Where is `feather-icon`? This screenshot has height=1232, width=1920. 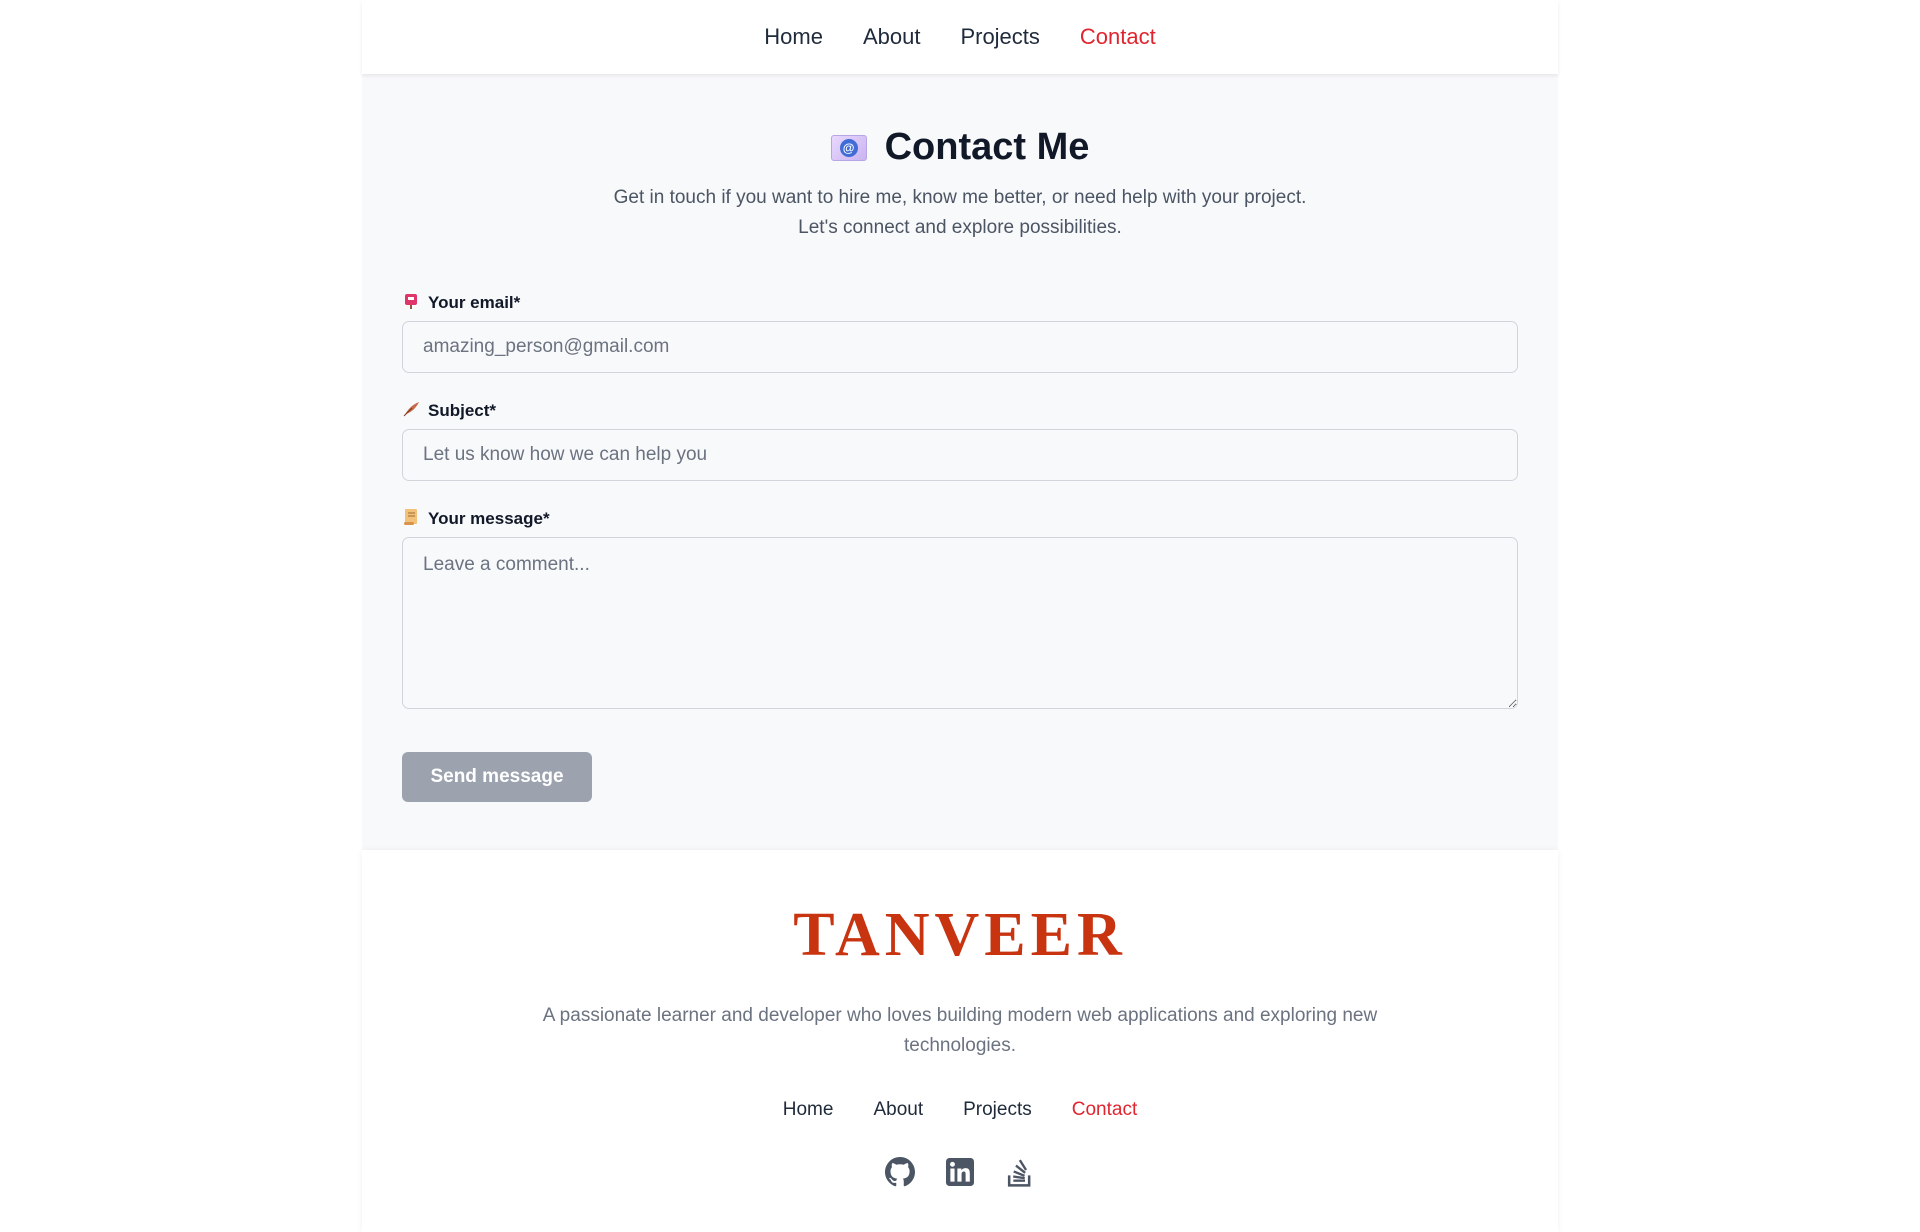 feather-icon is located at coordinates (411, 411).